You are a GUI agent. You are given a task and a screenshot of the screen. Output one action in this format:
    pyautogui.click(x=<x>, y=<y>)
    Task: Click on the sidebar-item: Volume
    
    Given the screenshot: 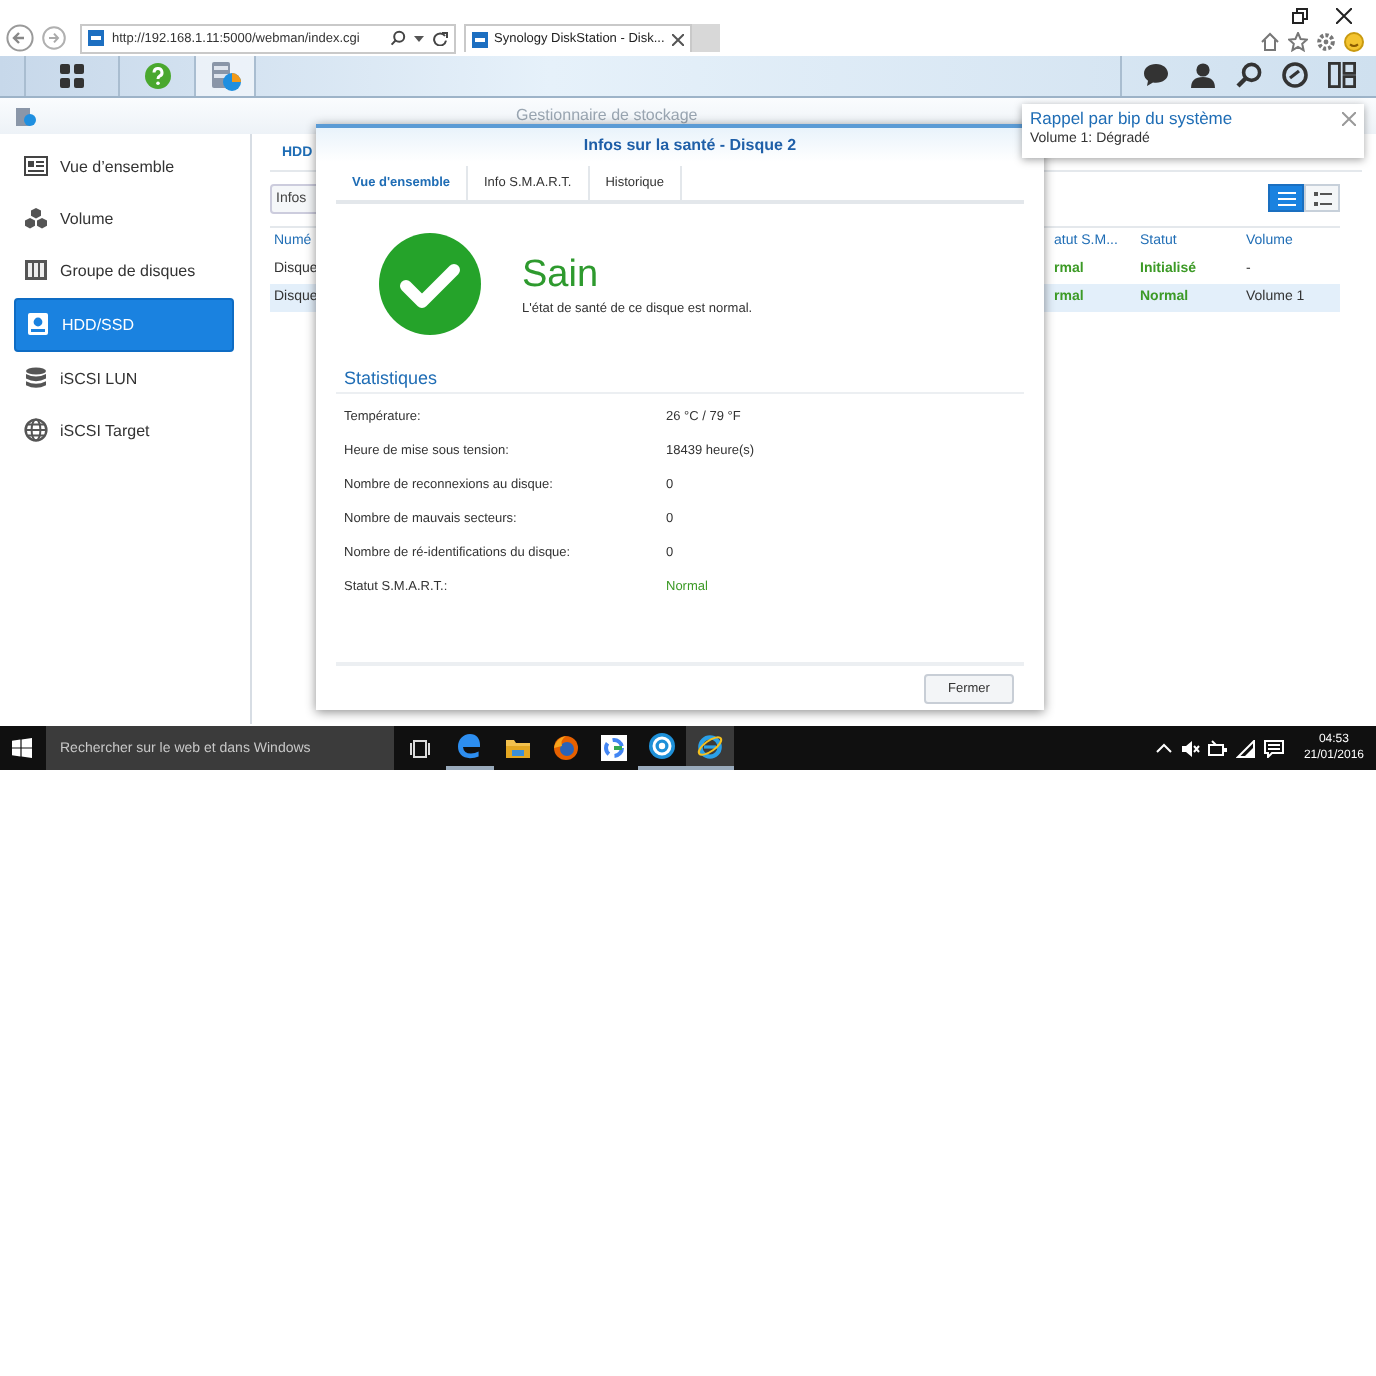 What is the action you would take?
    pyautogui.click(x=124, y=218)
    